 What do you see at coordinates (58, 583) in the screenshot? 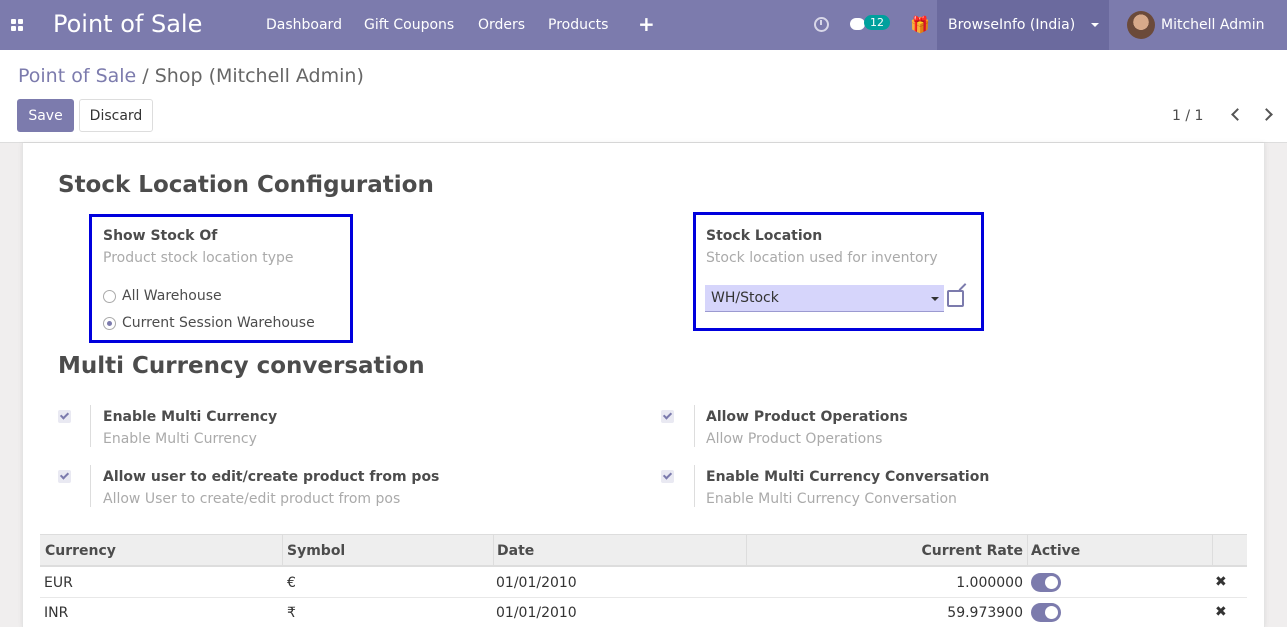
I see `cell-currency: EUR` at bounding box center [58, 583].